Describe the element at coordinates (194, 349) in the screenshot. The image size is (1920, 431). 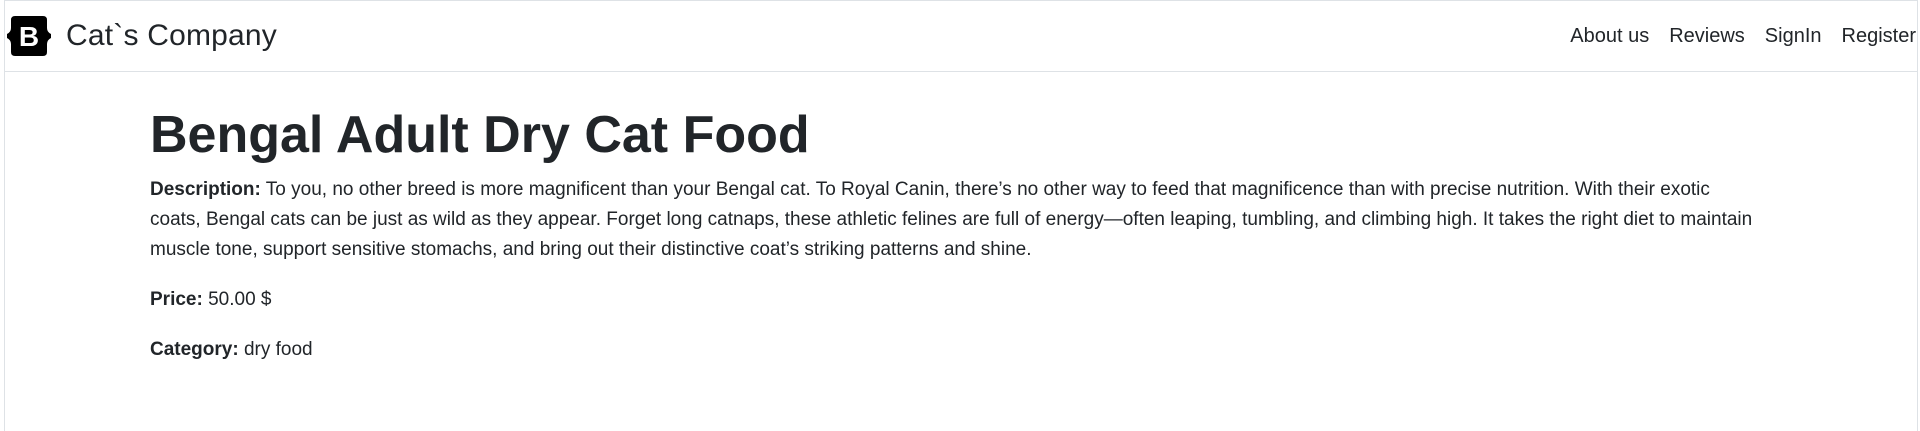
I see `category-label: Category:` at that location.